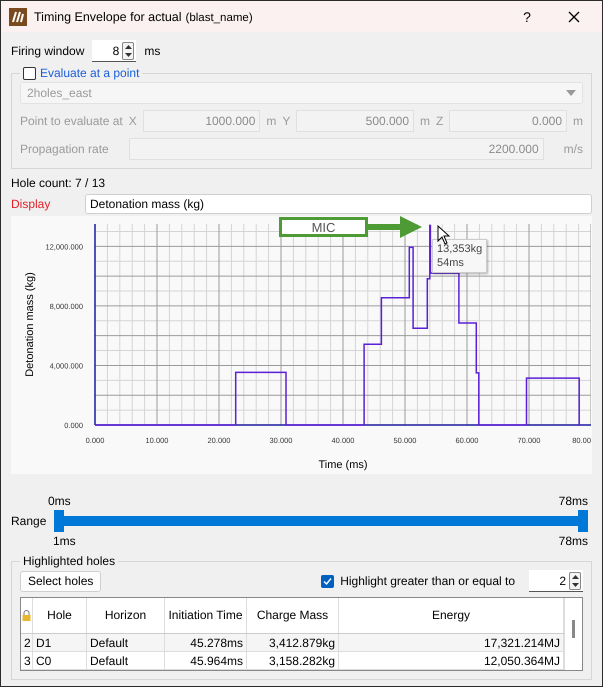 The width and height of the screenshot is (603, 687). What do you see at coordinates (132, 121) in the screenshot?
I see `axis-label: X` at bounding box center [132, 121].